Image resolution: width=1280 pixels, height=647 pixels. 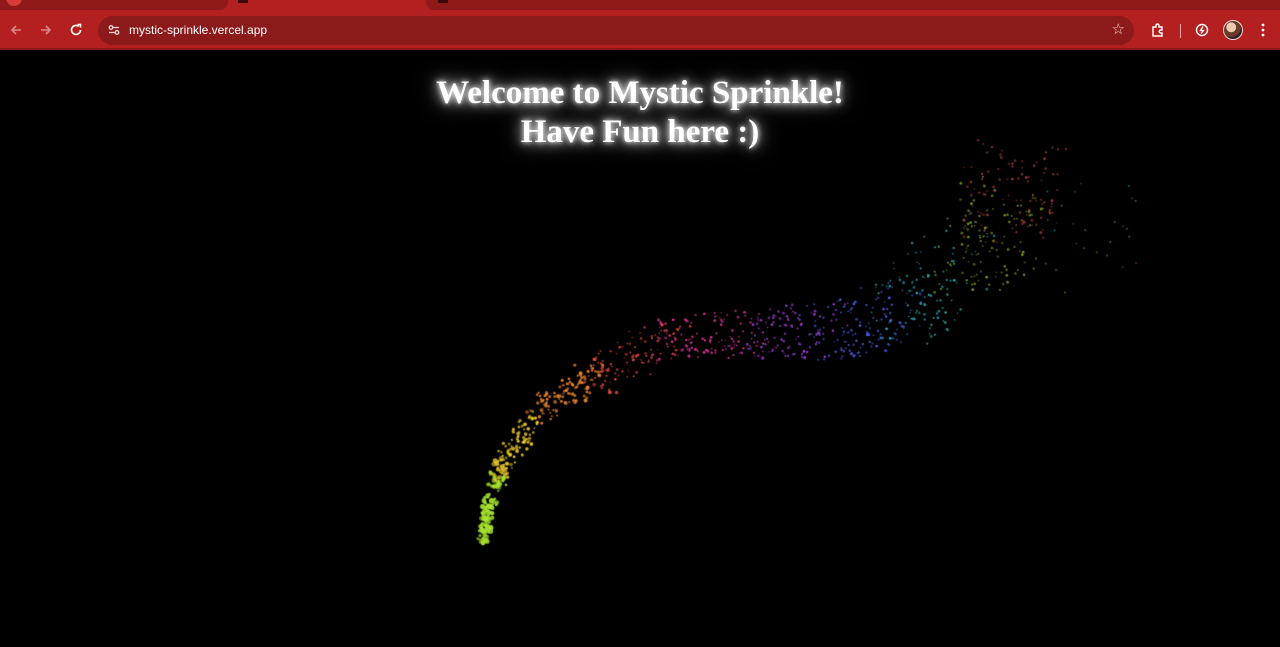 I want to click on address-bar: mystic-sprinkle.vercel.app ☆, so click(x=616, y=30).